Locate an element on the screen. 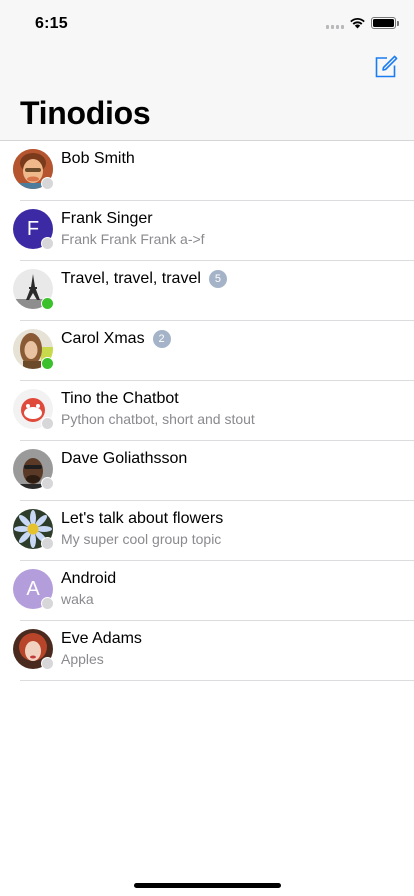  cellular-signal-icon is located at coordinates (335, 27).